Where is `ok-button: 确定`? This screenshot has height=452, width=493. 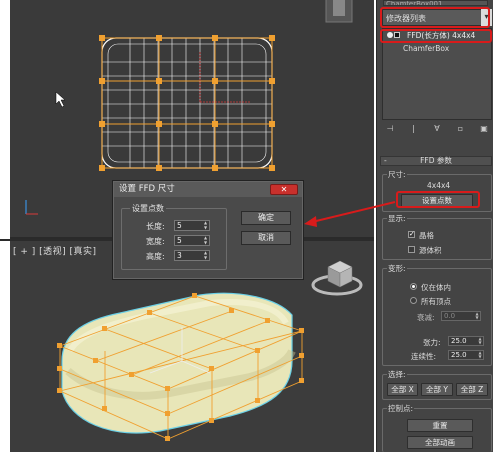
ok-button: 确定 is located at coordinates (266, 218).